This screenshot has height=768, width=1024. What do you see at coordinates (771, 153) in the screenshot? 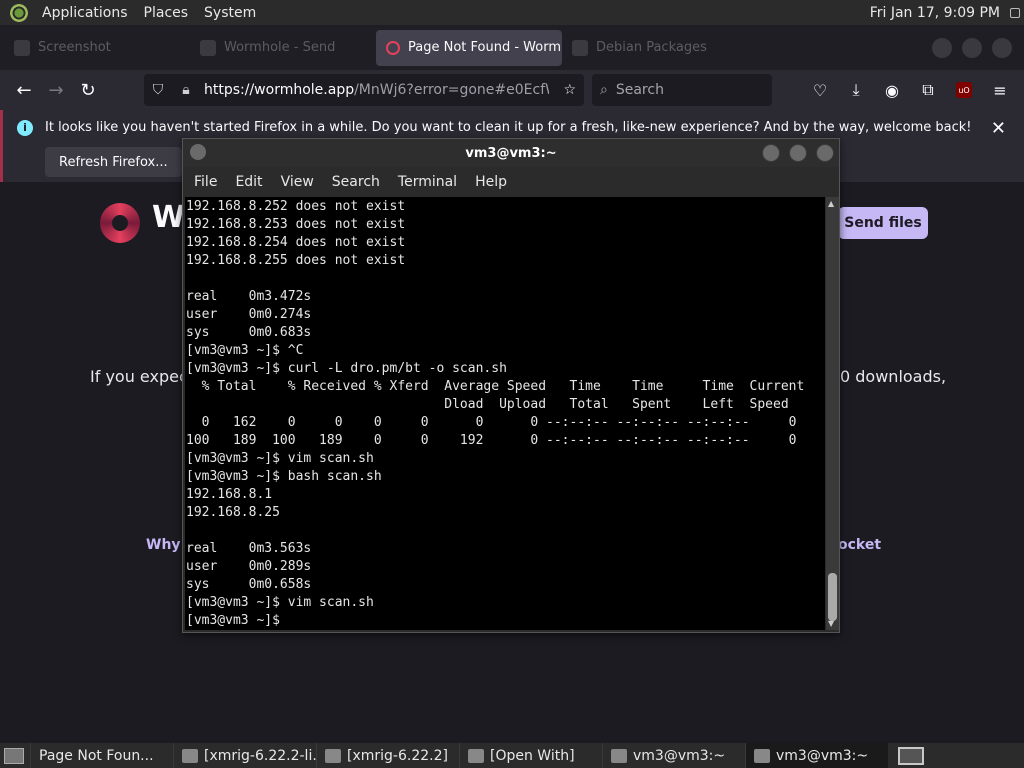
I see `terminal-minimize-button` at bounding box center [771, 153].